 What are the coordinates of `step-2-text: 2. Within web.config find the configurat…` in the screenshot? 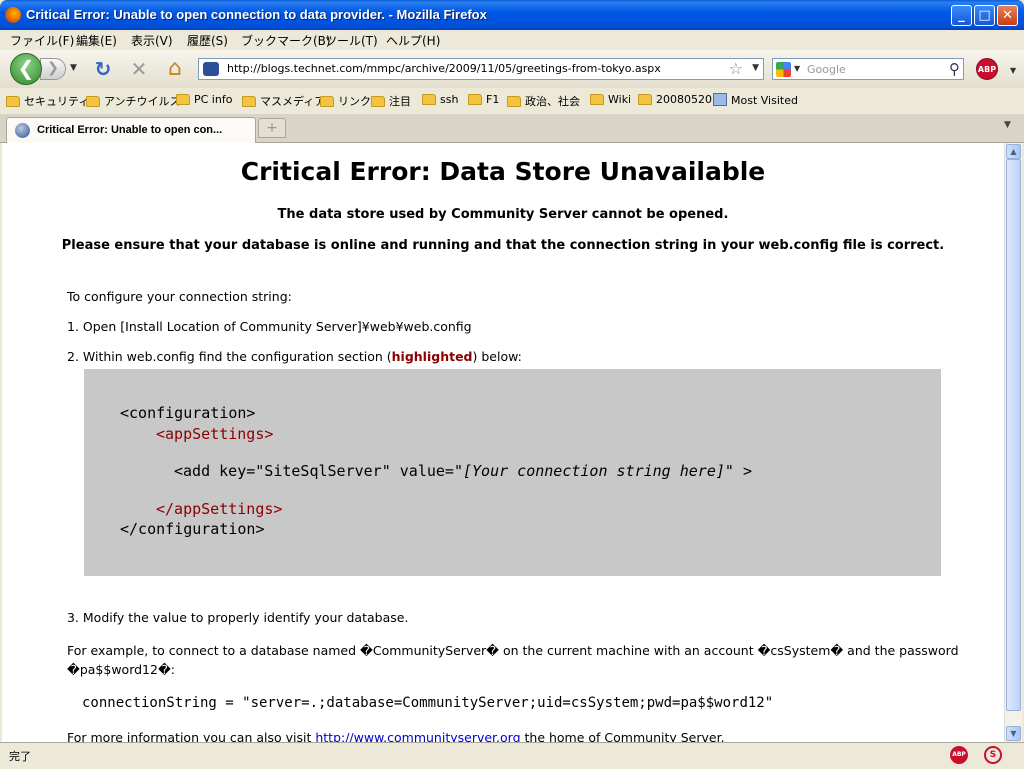 It's located at (229, 356).